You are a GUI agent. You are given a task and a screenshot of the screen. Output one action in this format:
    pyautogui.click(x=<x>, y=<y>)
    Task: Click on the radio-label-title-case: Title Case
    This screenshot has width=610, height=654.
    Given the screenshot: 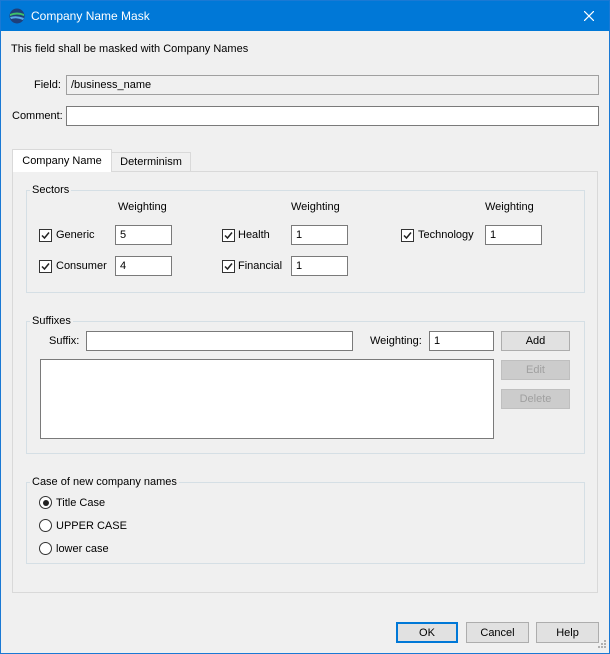 What is the action you would take?
    pyautogui.click(x=81, y=503)
    